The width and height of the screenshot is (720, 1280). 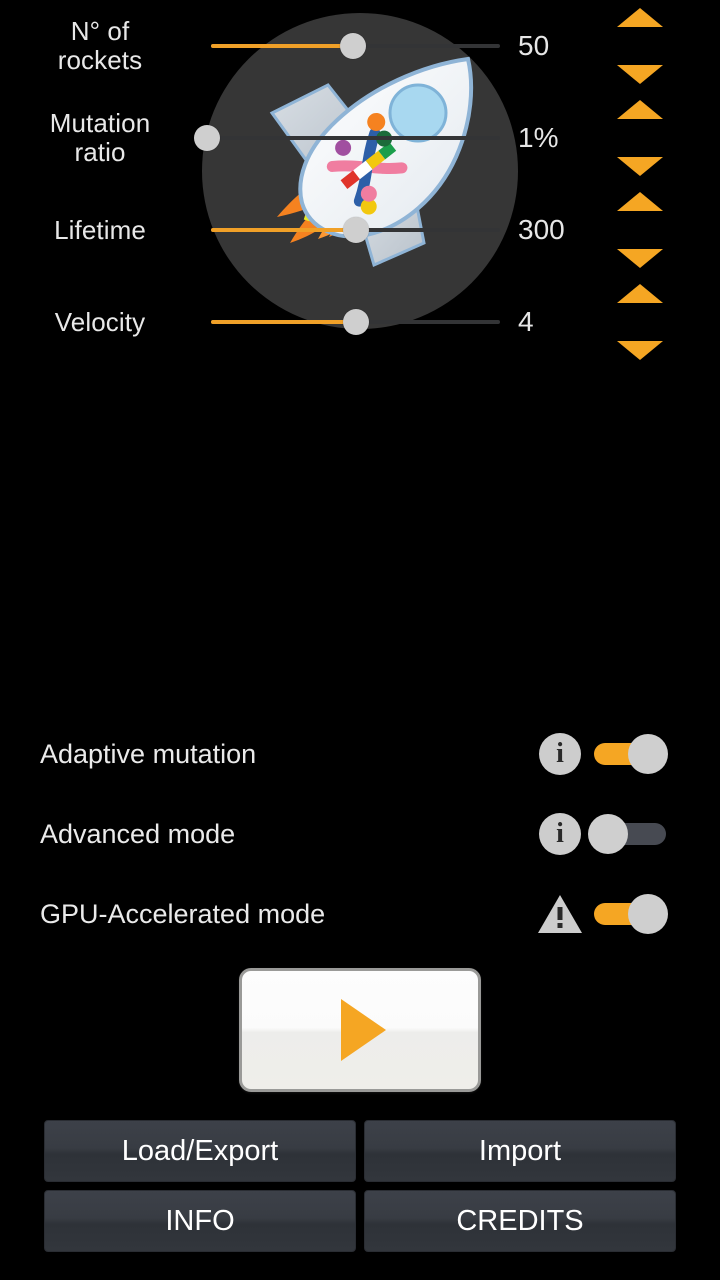 What do you see at coordinates (640, 46) in the screenshot?
I see `stepper-rockets` at bounding box center [640, 46].